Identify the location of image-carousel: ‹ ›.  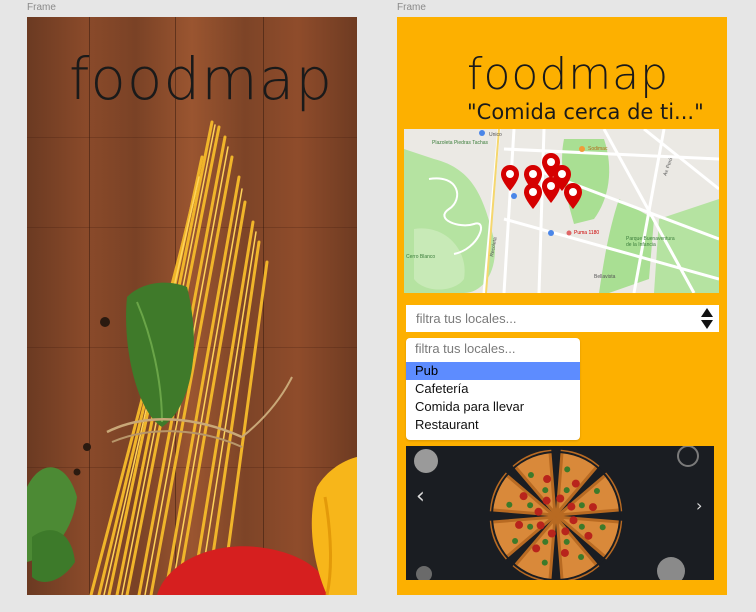
(560, 513).